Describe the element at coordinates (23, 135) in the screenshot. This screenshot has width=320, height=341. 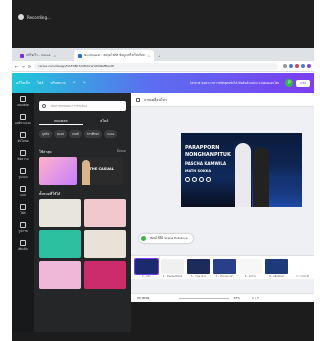
I see `upload-icon` at that location.